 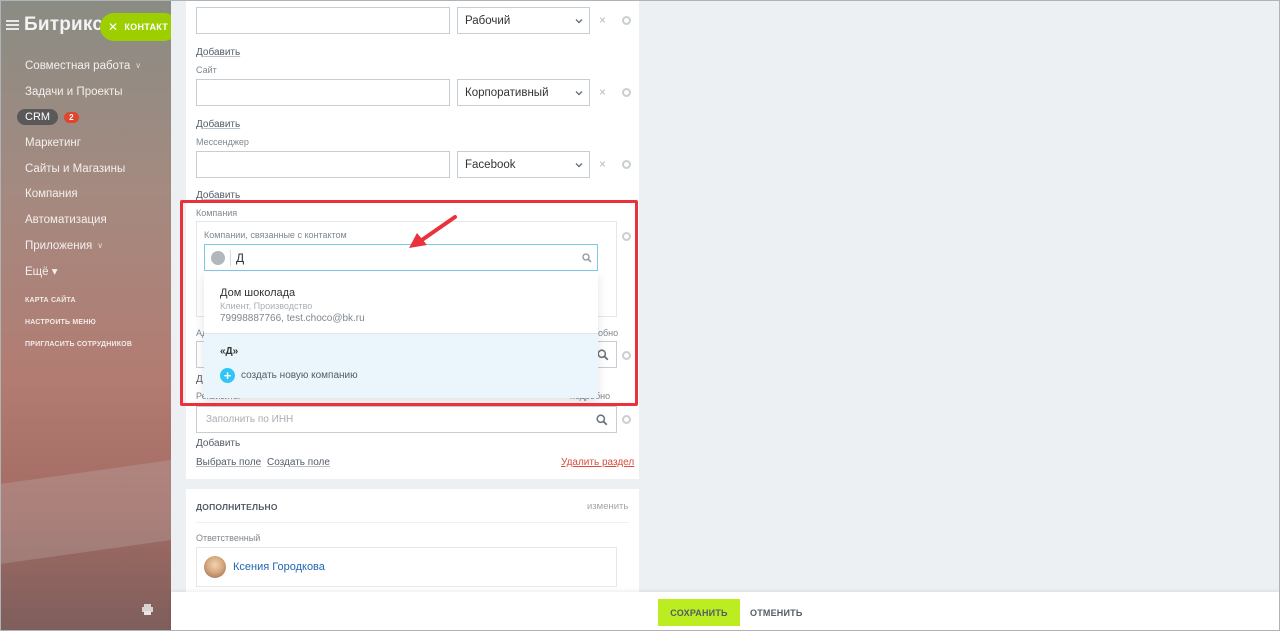 I want to click on notification-badge: 2, so click(x=71, y=117).